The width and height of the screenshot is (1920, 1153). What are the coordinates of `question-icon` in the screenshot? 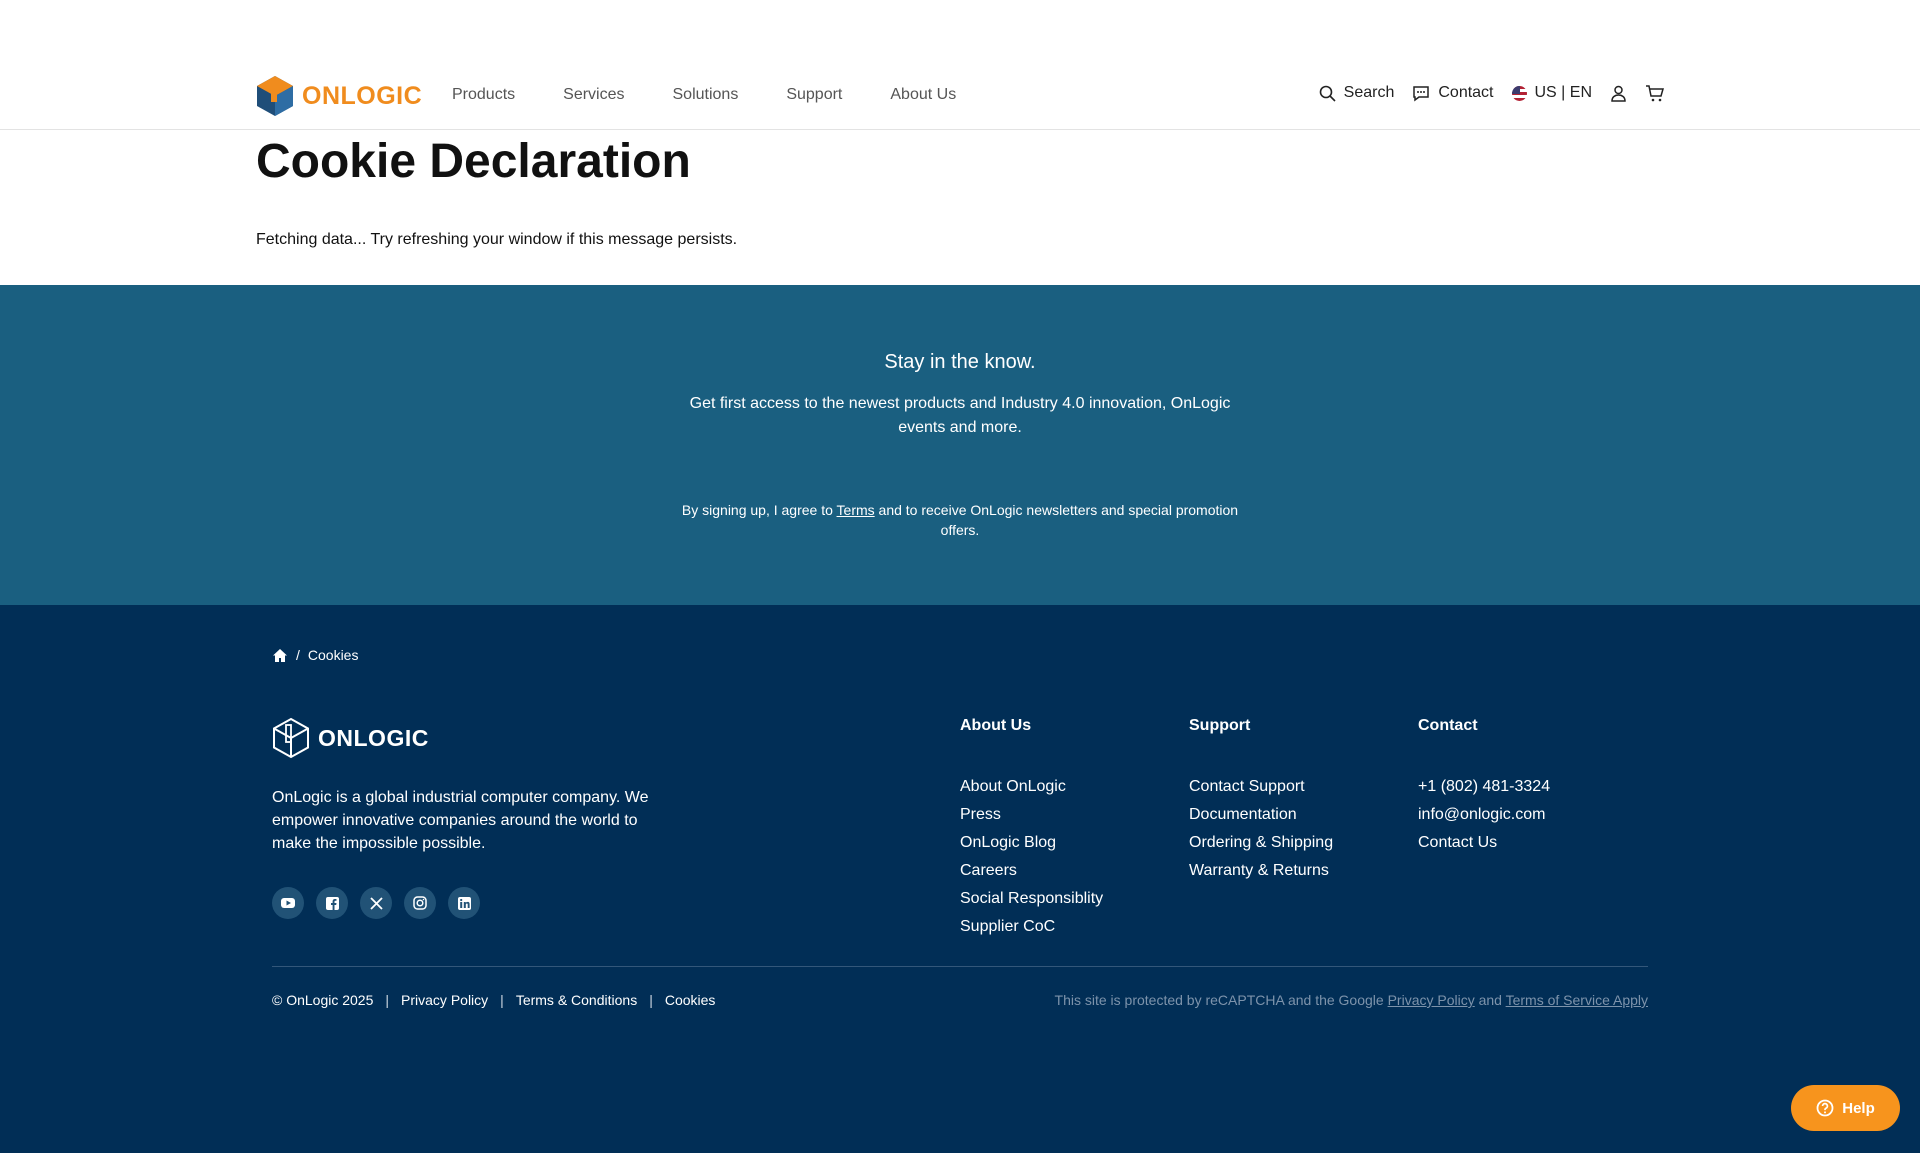 It's located at (1825, 1108).